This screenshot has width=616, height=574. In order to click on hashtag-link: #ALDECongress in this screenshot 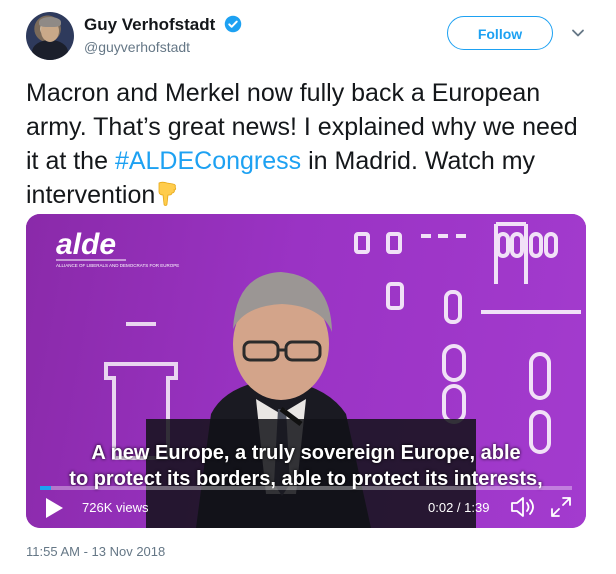, I will do `click(208, 161)`.